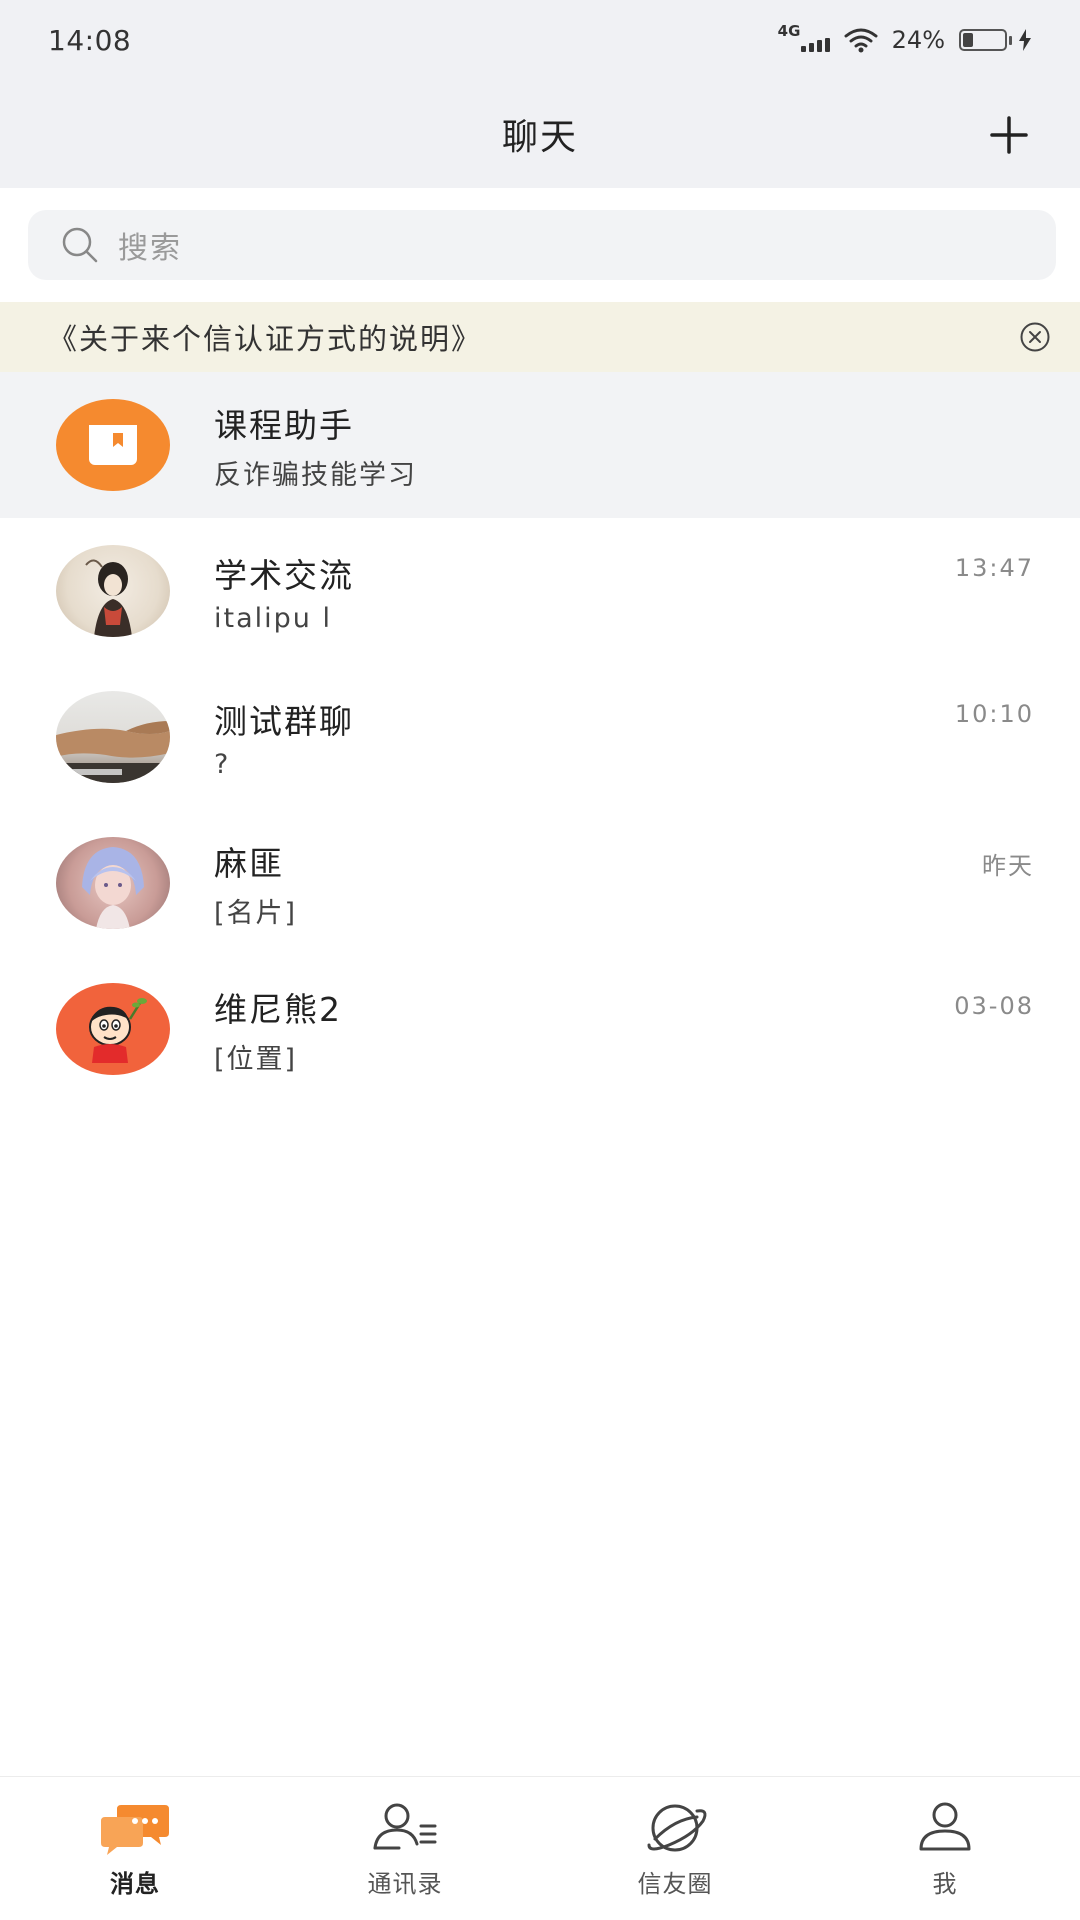 Image resolution: width=1080 pixels, height=1920 pixels. Describe the element at coordinates (80, 245) in the screenshot. I see `search-icon` at that location.